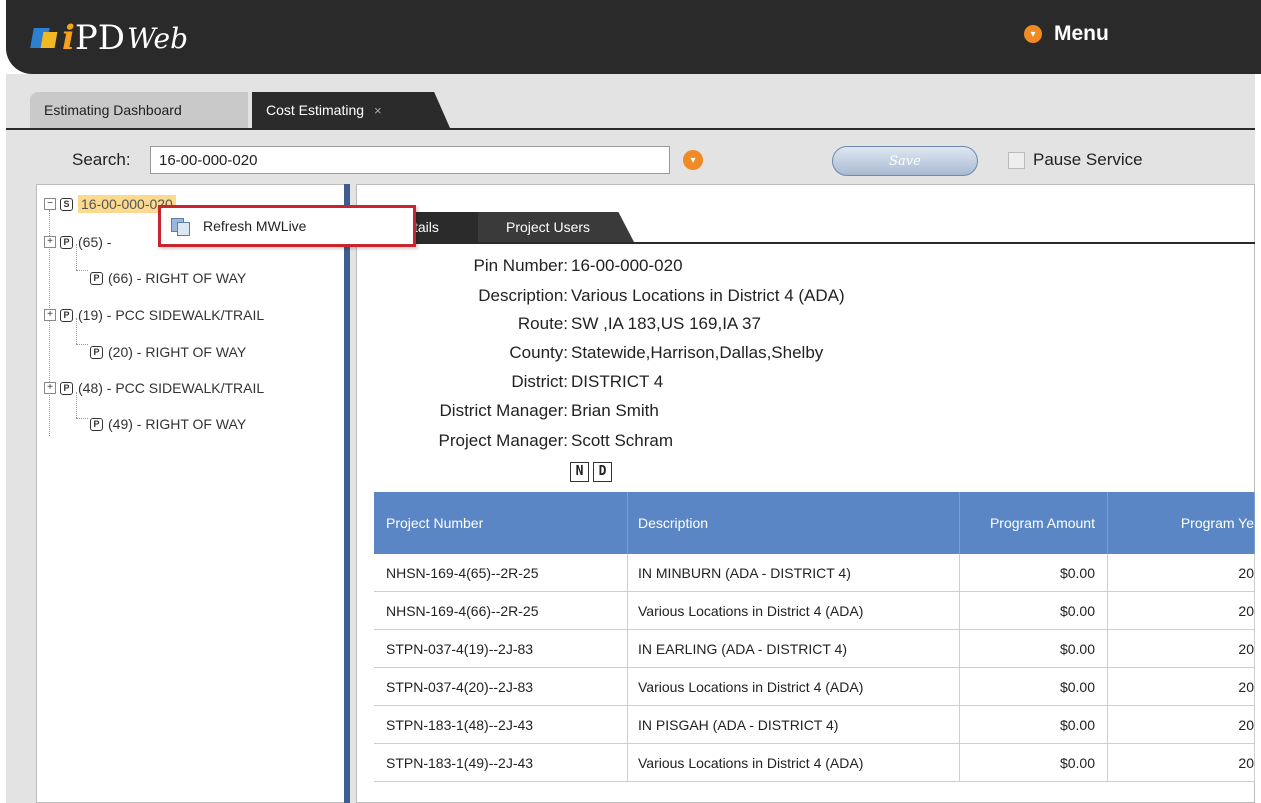 Image resolution: width=1261 pixels, height=803 pixels. What do you see at coordinates (666, 323) in the screenshot?
I see `detail-value: SW ,IA 183,US 169,IA 37` at bounding box center [666, 323].